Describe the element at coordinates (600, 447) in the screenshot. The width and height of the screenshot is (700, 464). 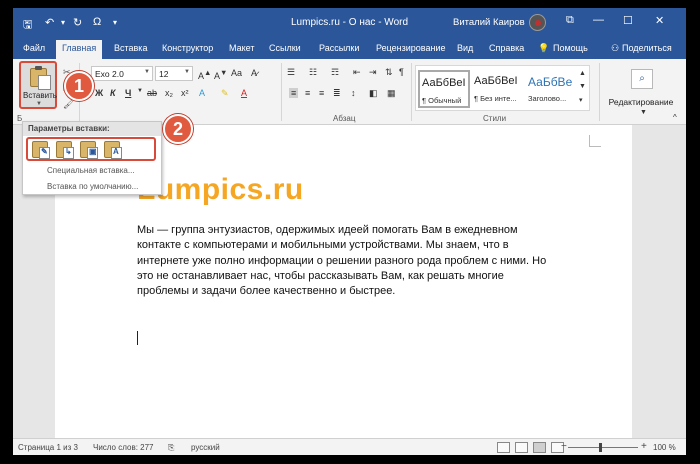
I see `zoom-slider-thumb` at that location.